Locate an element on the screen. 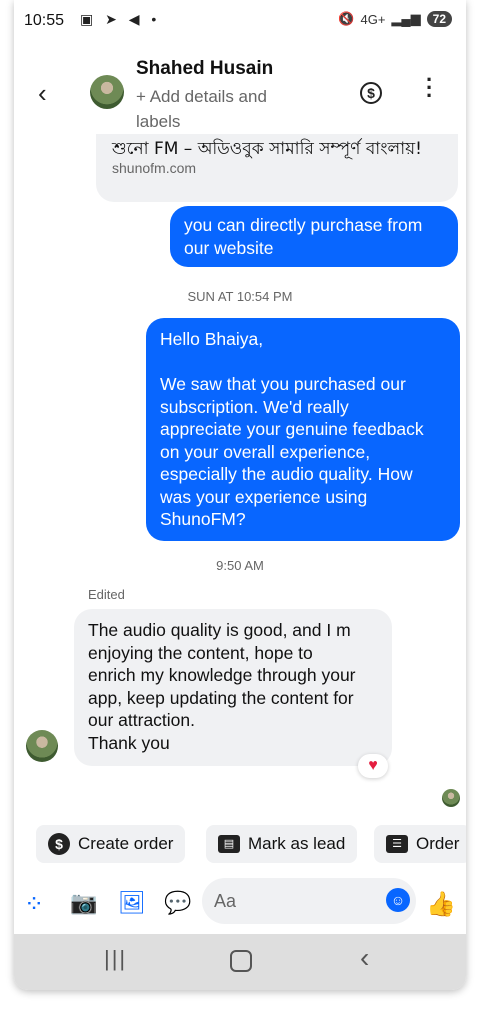  network-label: 4G+ is located at coordinates (373, 19).